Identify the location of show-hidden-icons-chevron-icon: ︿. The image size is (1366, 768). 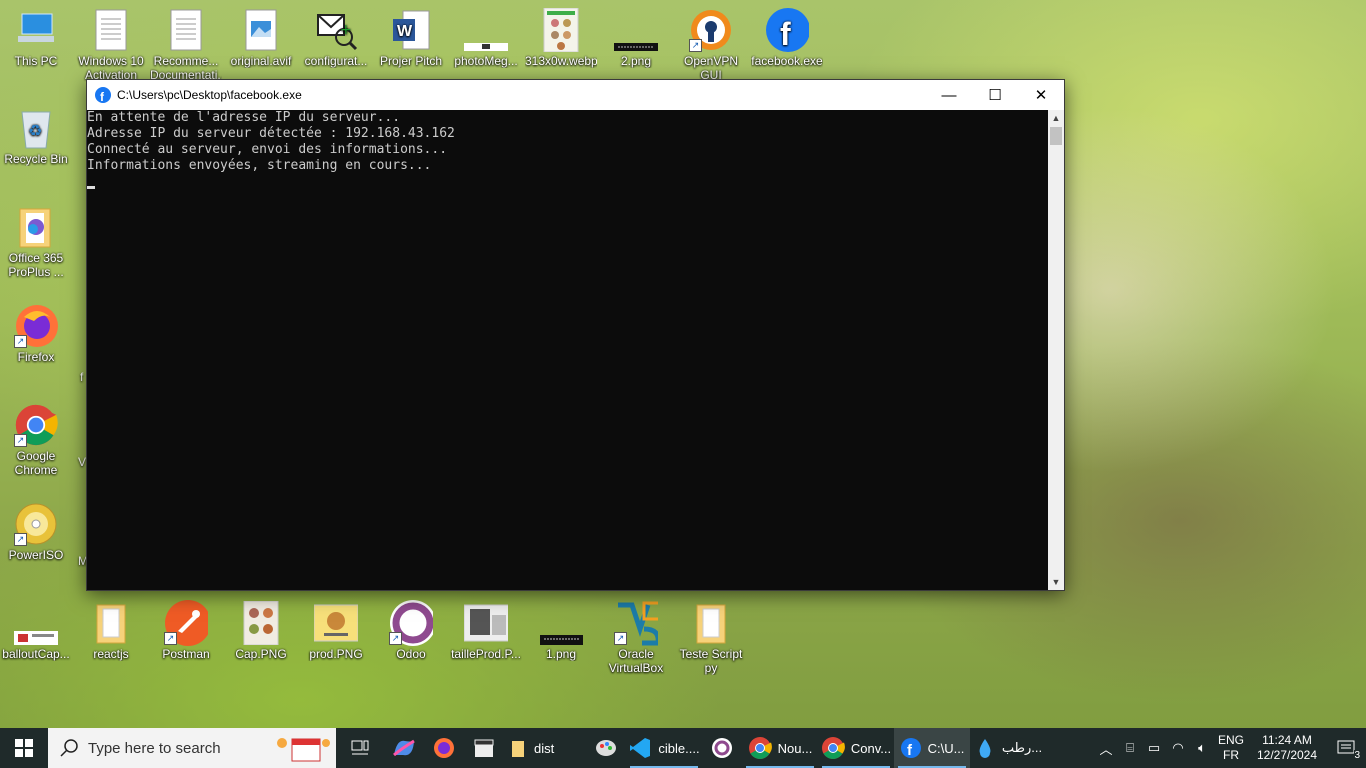
(1106, 748).